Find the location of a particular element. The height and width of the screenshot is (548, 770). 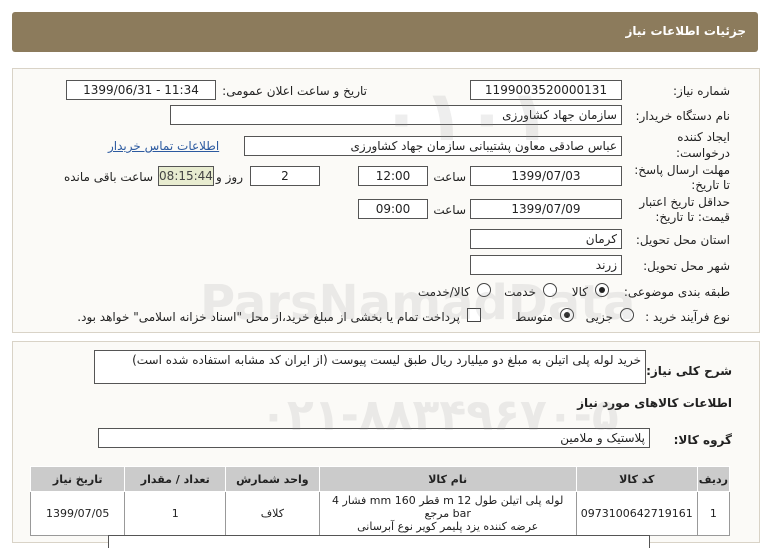

deadline-label-1: مهلت ارسال پاسخ: is located at coordinates (682, 170).